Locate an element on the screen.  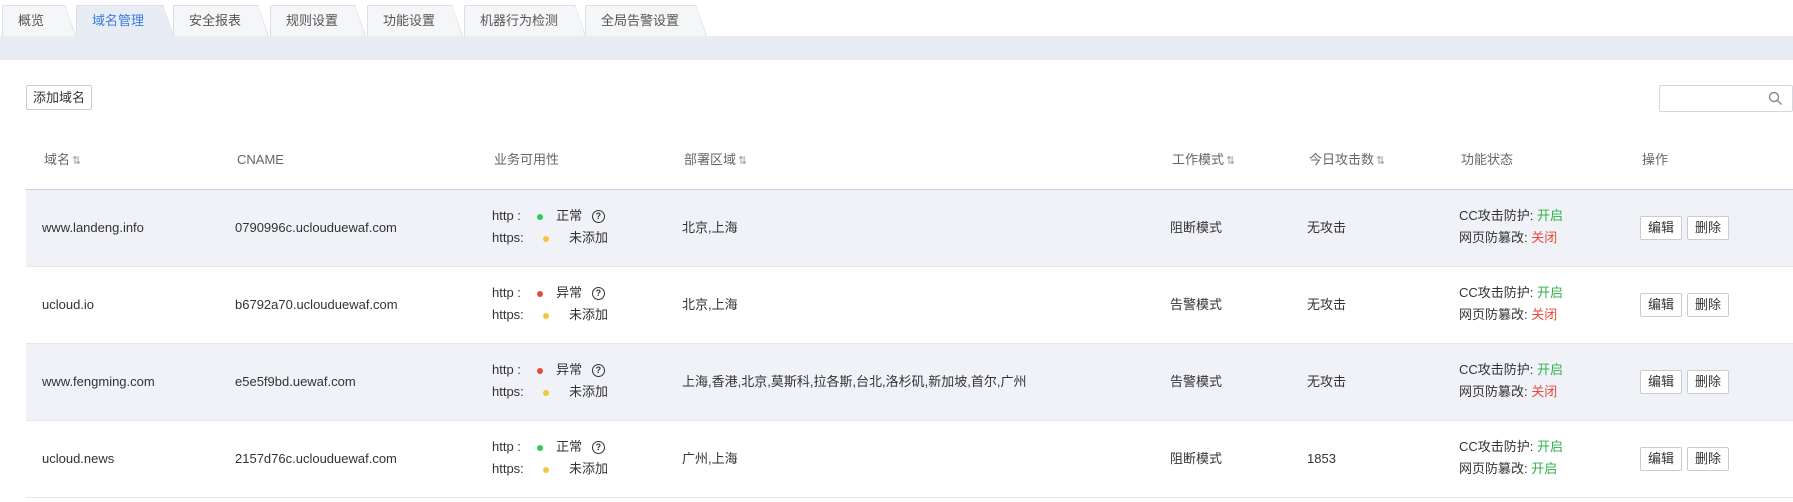
search-icon is located at coordinates (1775, 98).